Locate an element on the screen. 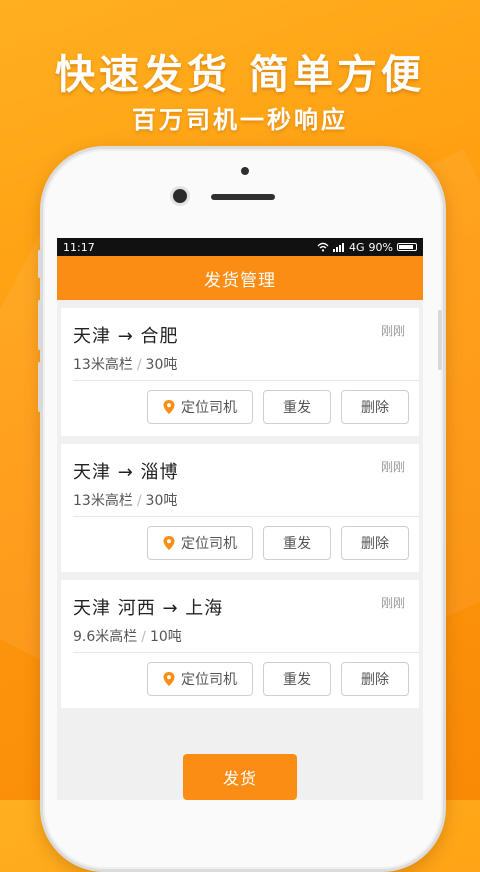 This screenshot has height=872, width=480. status-time: 11:17 is located at coordinates (79, 247).